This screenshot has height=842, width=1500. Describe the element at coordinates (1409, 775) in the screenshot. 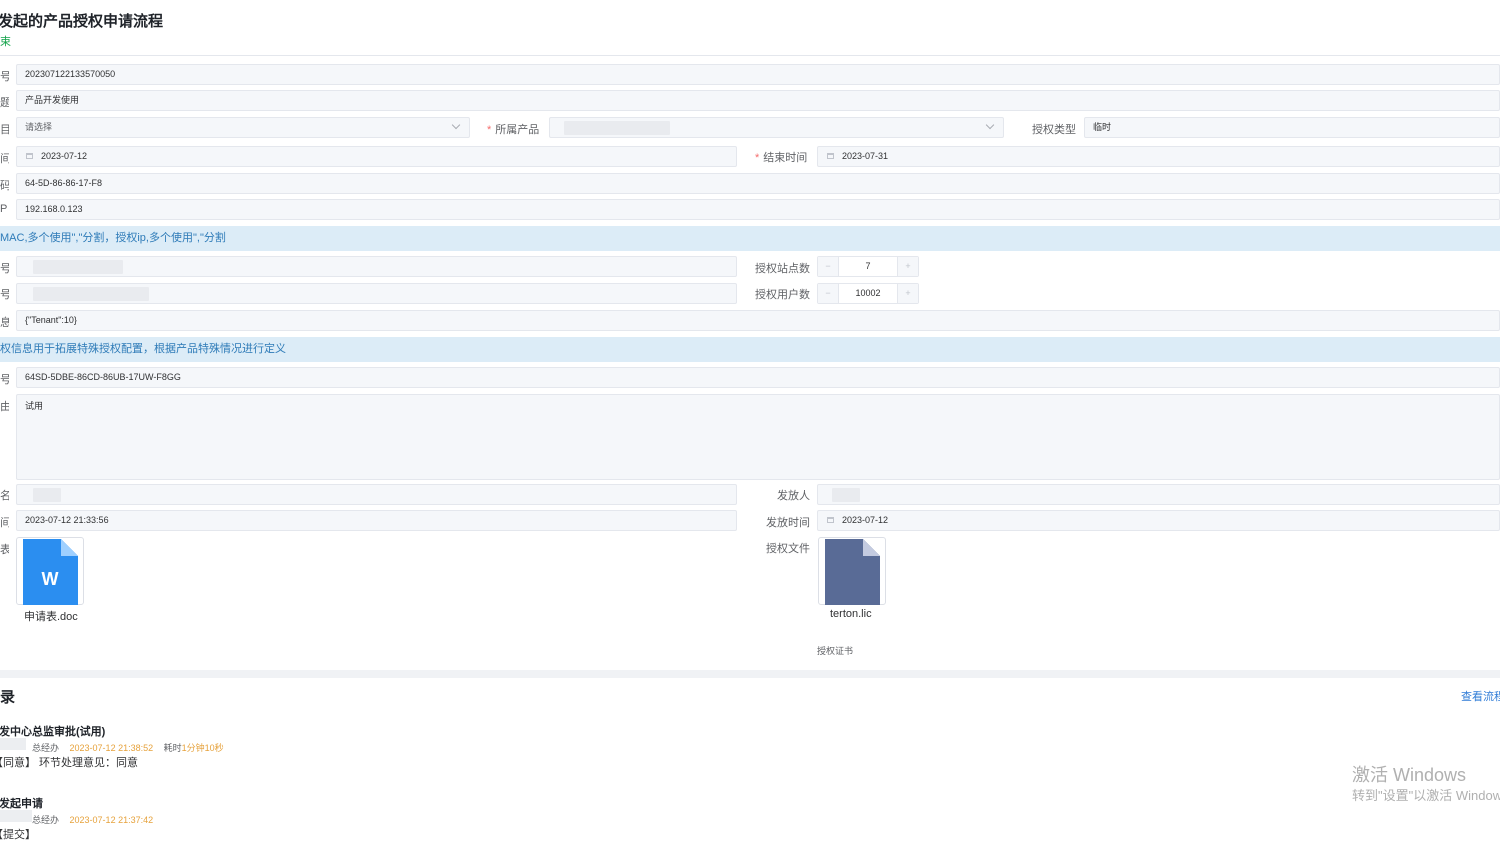

I see `windows-activation-watermark: 激活 Windows` at that location.